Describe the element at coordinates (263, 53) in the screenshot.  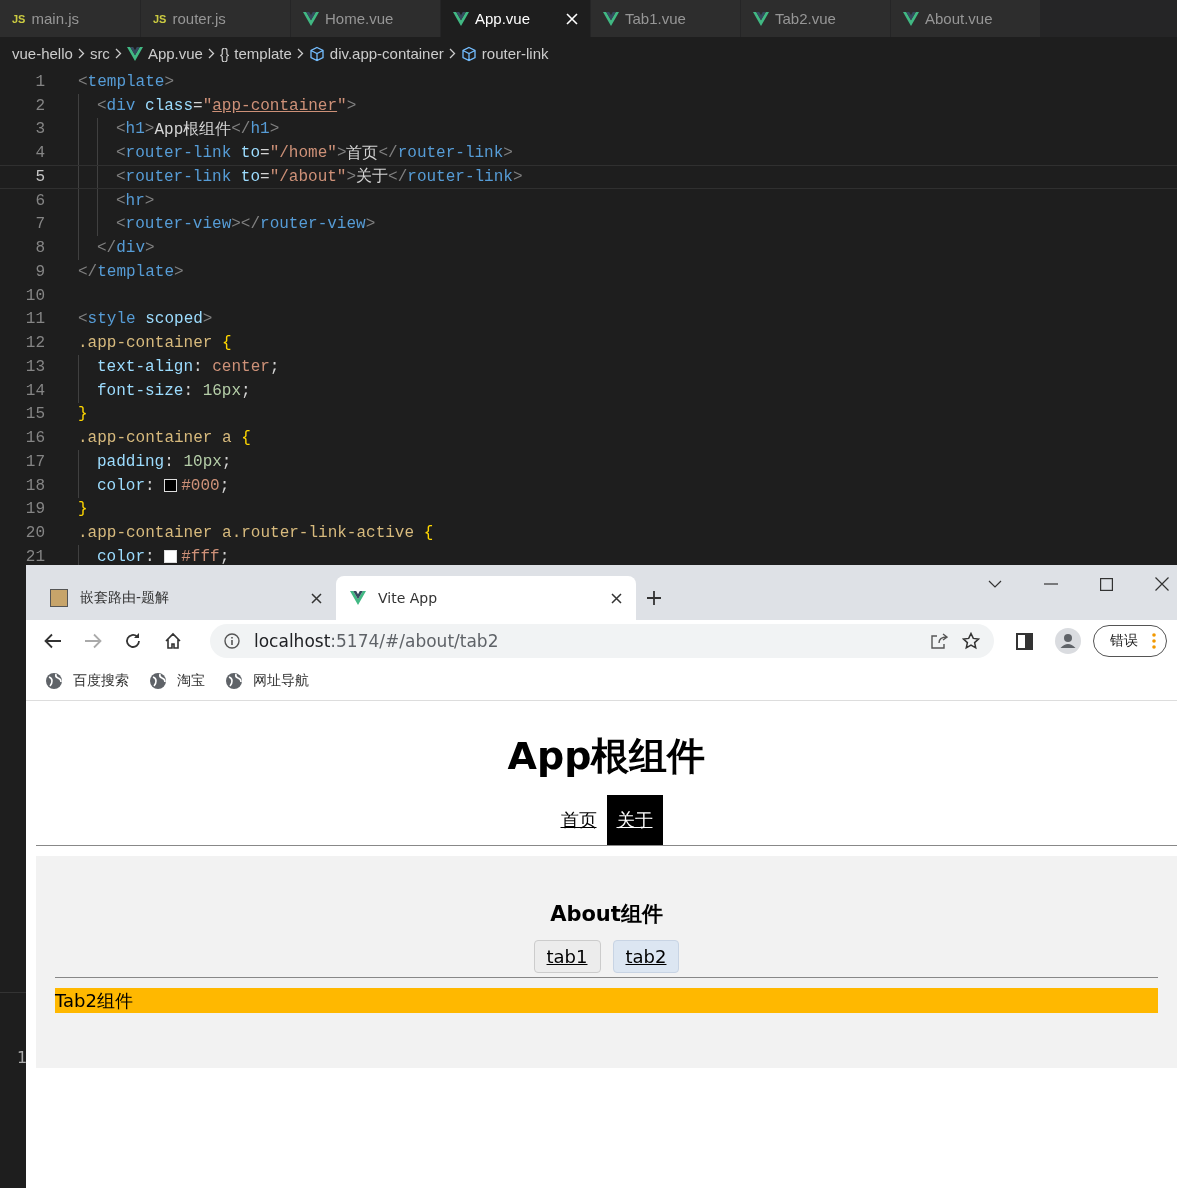
I see `breadcrumb-item: template` at that location.